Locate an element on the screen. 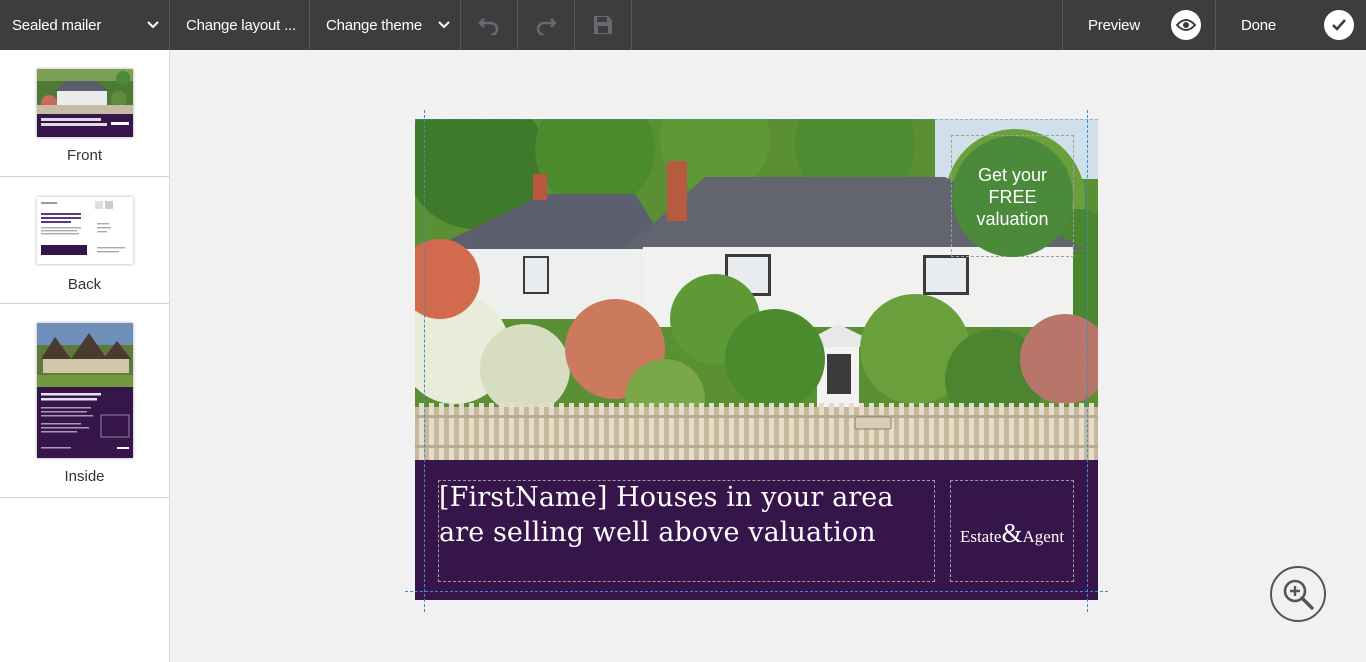  badge-line-1: Get your is located at coordinates (1012, 174).